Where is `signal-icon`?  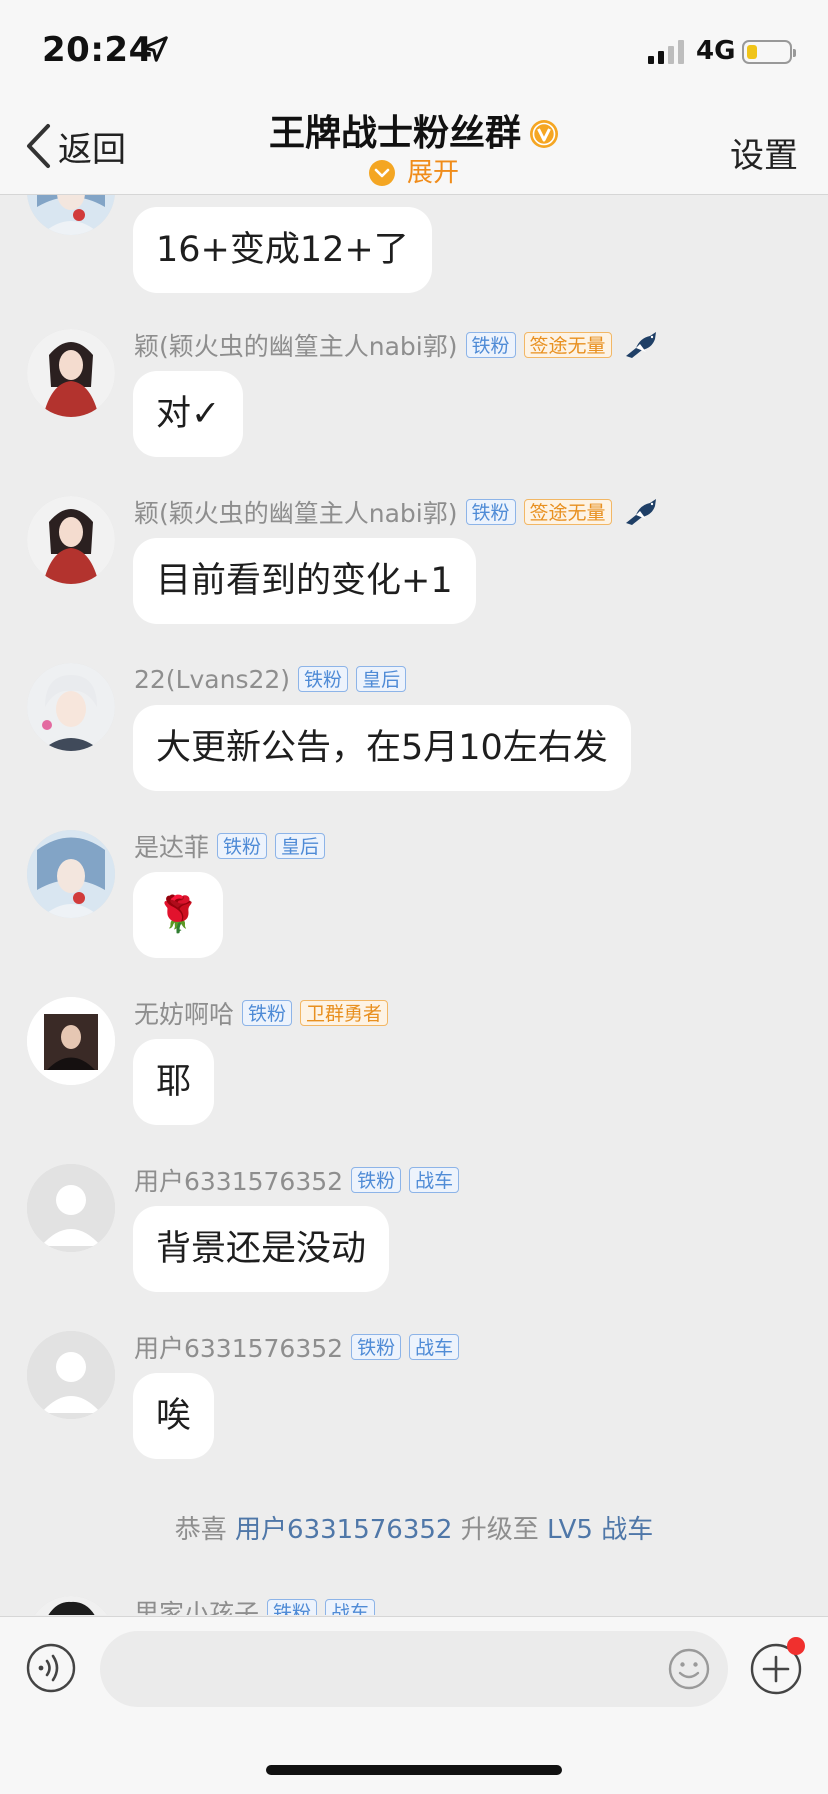
signal-icon is located at coordinates (666, 52).